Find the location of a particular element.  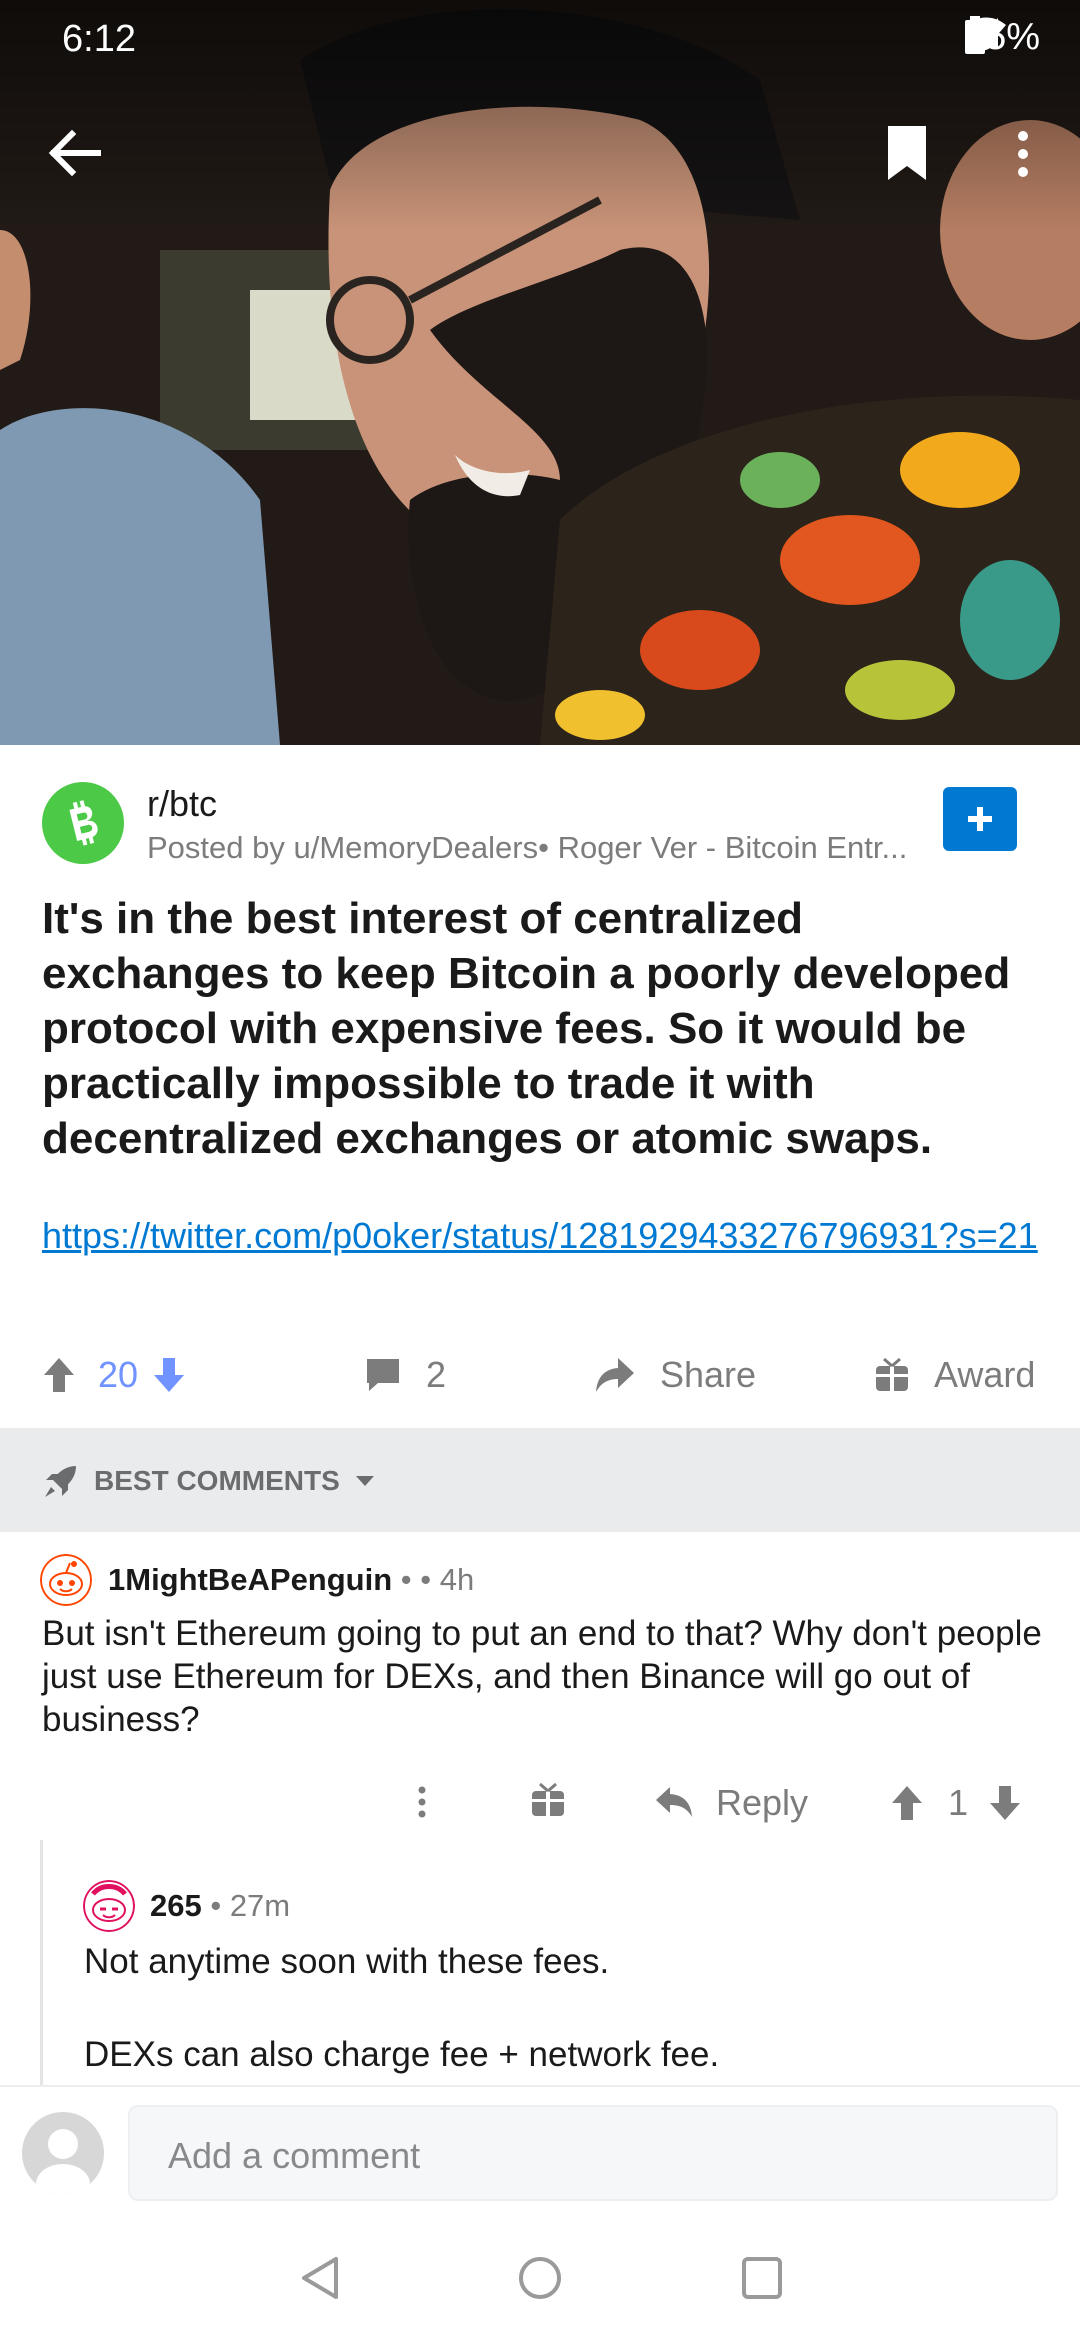

bitcoin-icon is located at coordinates (83, 823).